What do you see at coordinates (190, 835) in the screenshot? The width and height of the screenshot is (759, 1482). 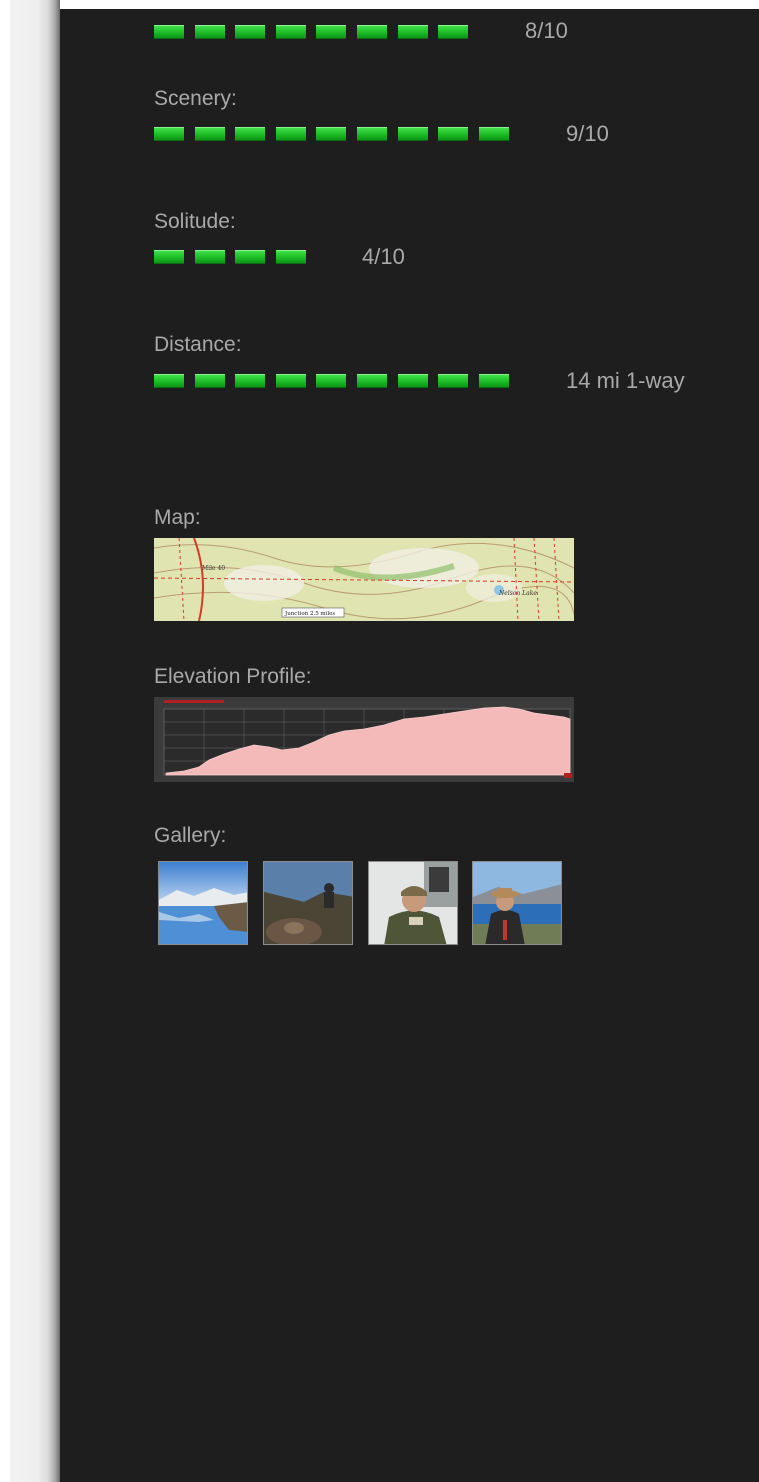 I see `gallery-heading: Gallery:` at bounding box center [190, 835].